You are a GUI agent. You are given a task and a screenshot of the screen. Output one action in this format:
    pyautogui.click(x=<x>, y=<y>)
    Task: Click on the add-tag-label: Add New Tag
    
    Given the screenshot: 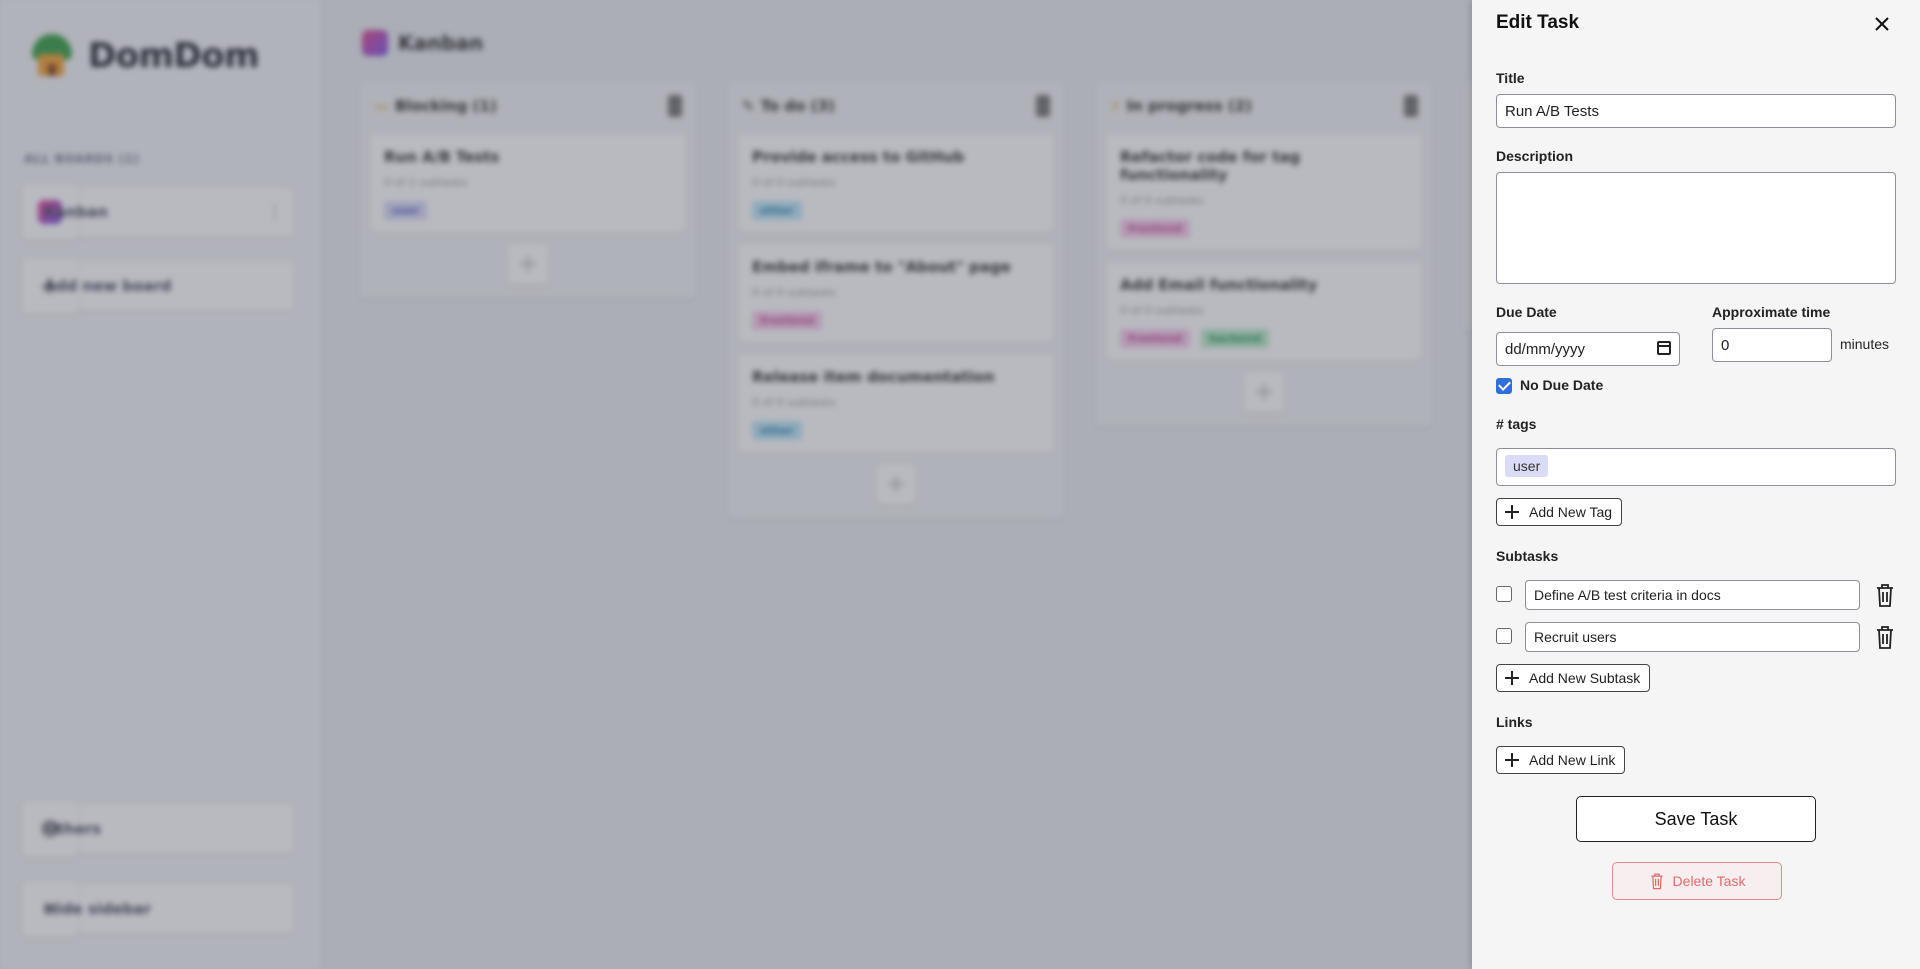 What is the action you would take?
    pyautogui.click(x=1571, y=512)
    